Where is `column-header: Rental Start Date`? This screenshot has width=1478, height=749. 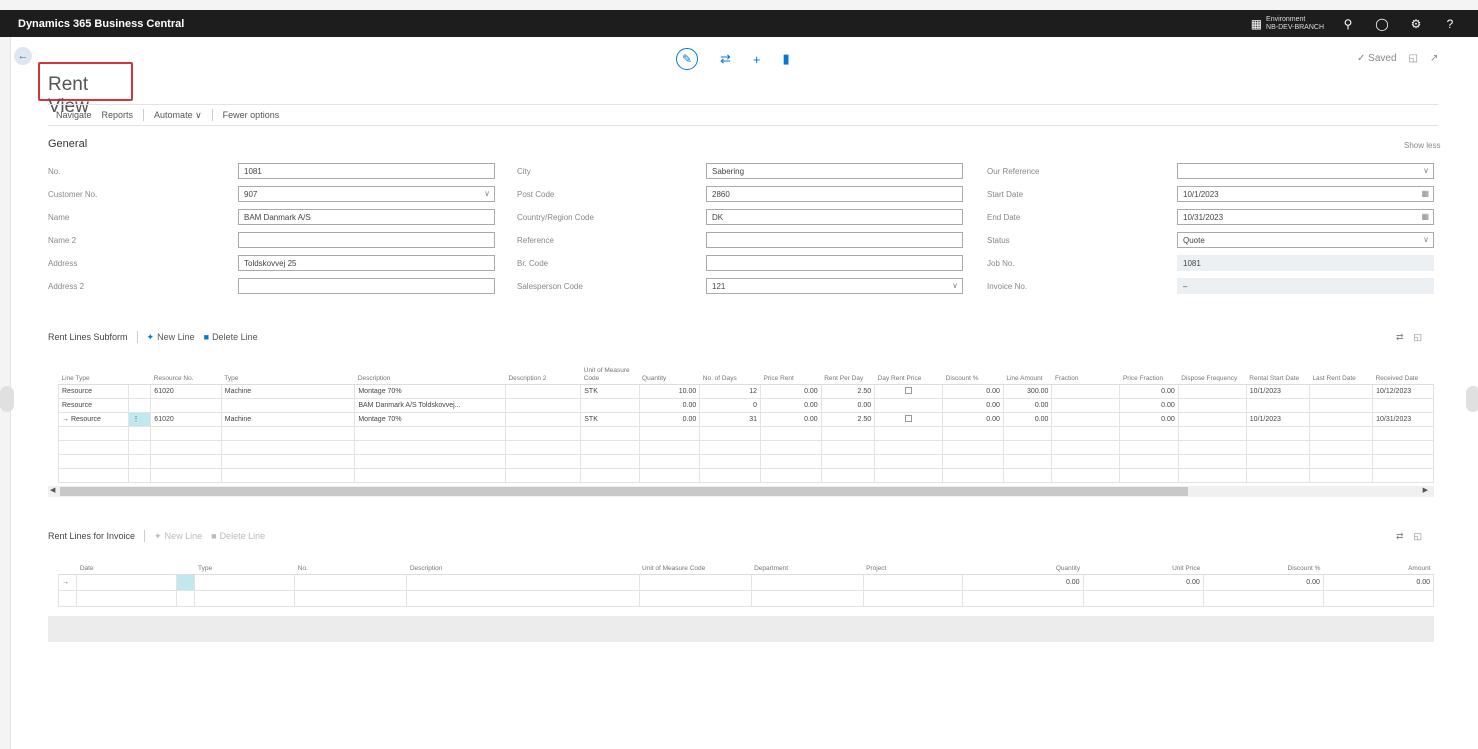 column-header: Rental Start Date is located at coordinates (1278, 371).